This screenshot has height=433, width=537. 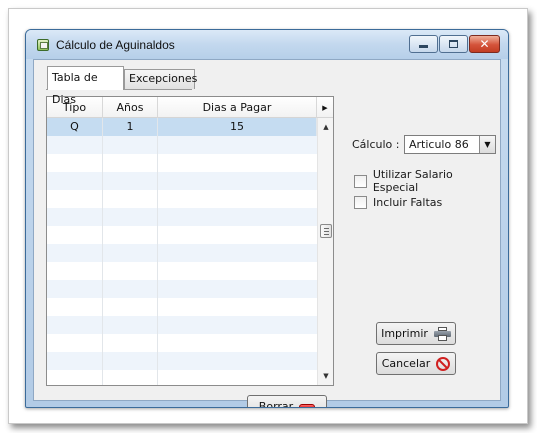 I want to click on window-title: Cálculo de Aguinaldos, so click(x=115, y=45).